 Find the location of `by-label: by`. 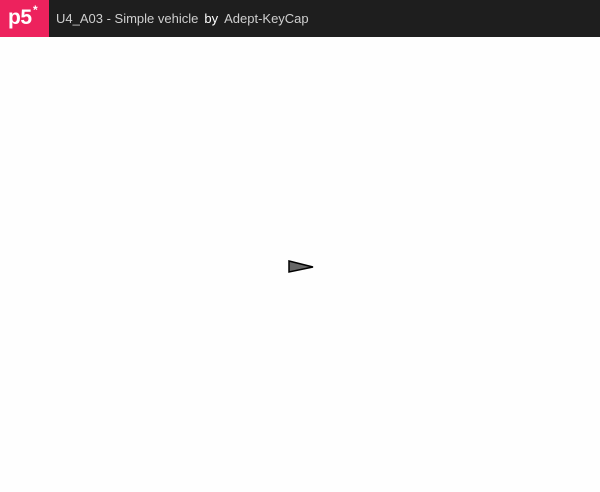

by-label: by is located at coordinates (211, 18).